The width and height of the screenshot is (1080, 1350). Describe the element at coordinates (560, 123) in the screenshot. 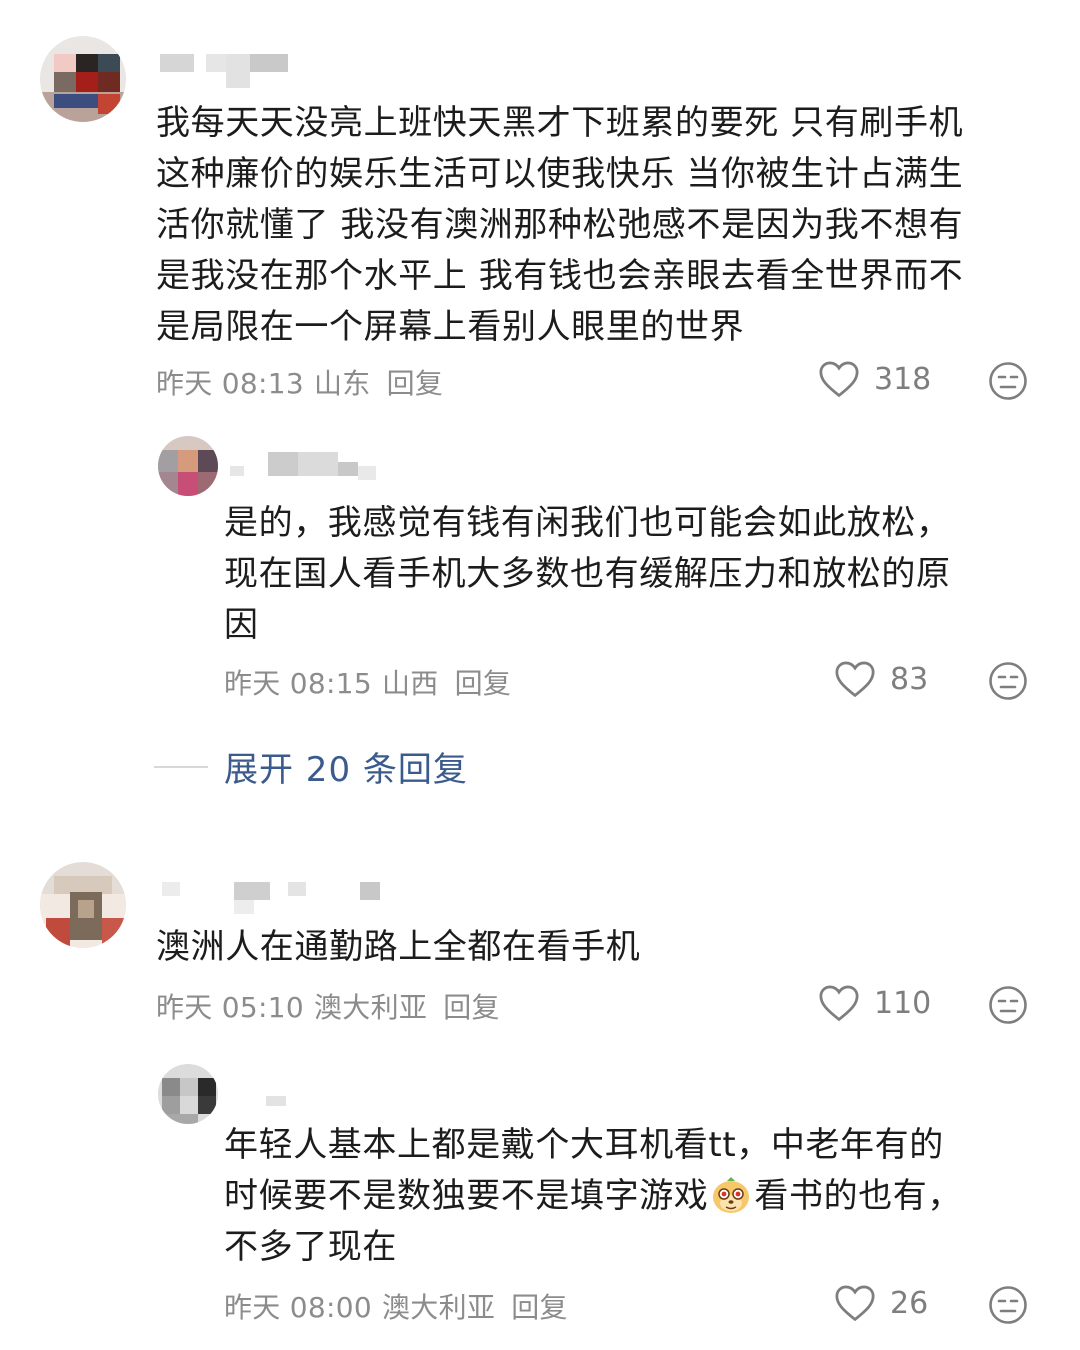

I see `comment-line: 我每天天没亮上班快天黑才下班累的要死 只有刷手机` at that location.